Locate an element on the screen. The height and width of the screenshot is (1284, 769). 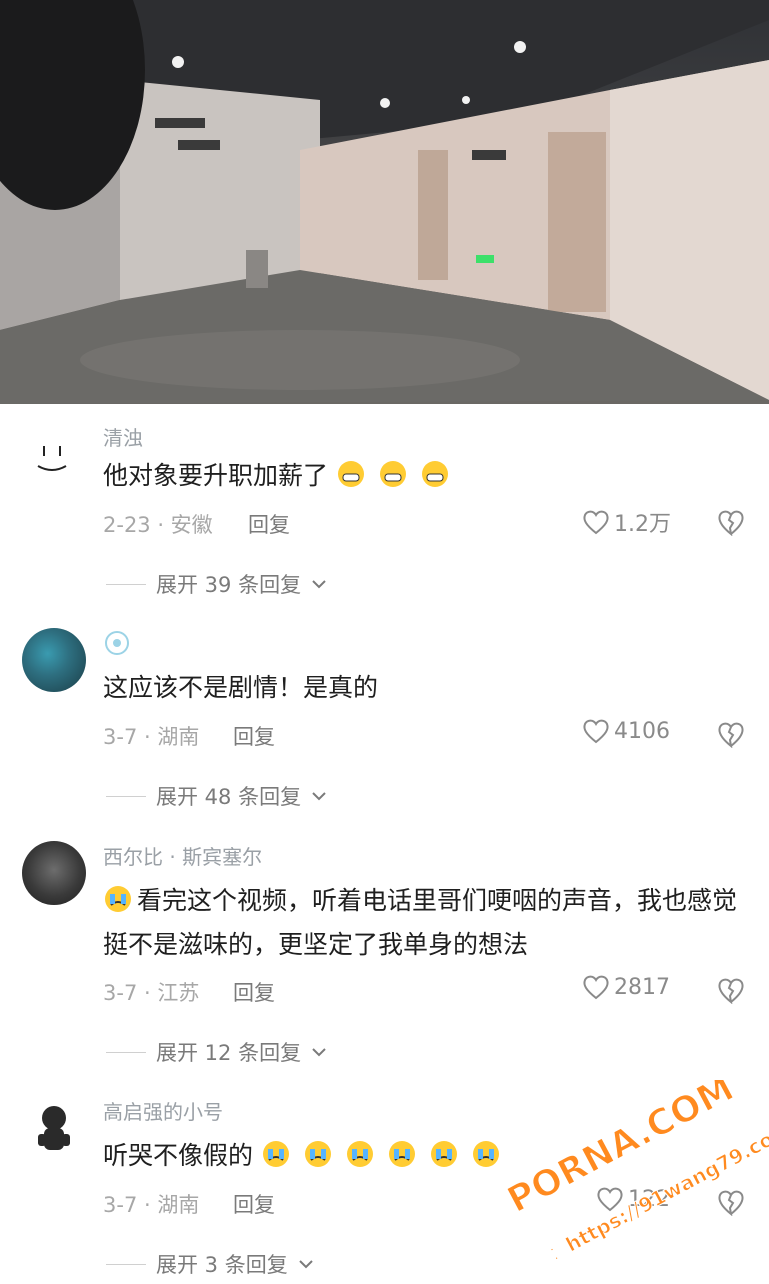
comment-text-content: 听哭不像假的 is located at coordinates (178, 1155).